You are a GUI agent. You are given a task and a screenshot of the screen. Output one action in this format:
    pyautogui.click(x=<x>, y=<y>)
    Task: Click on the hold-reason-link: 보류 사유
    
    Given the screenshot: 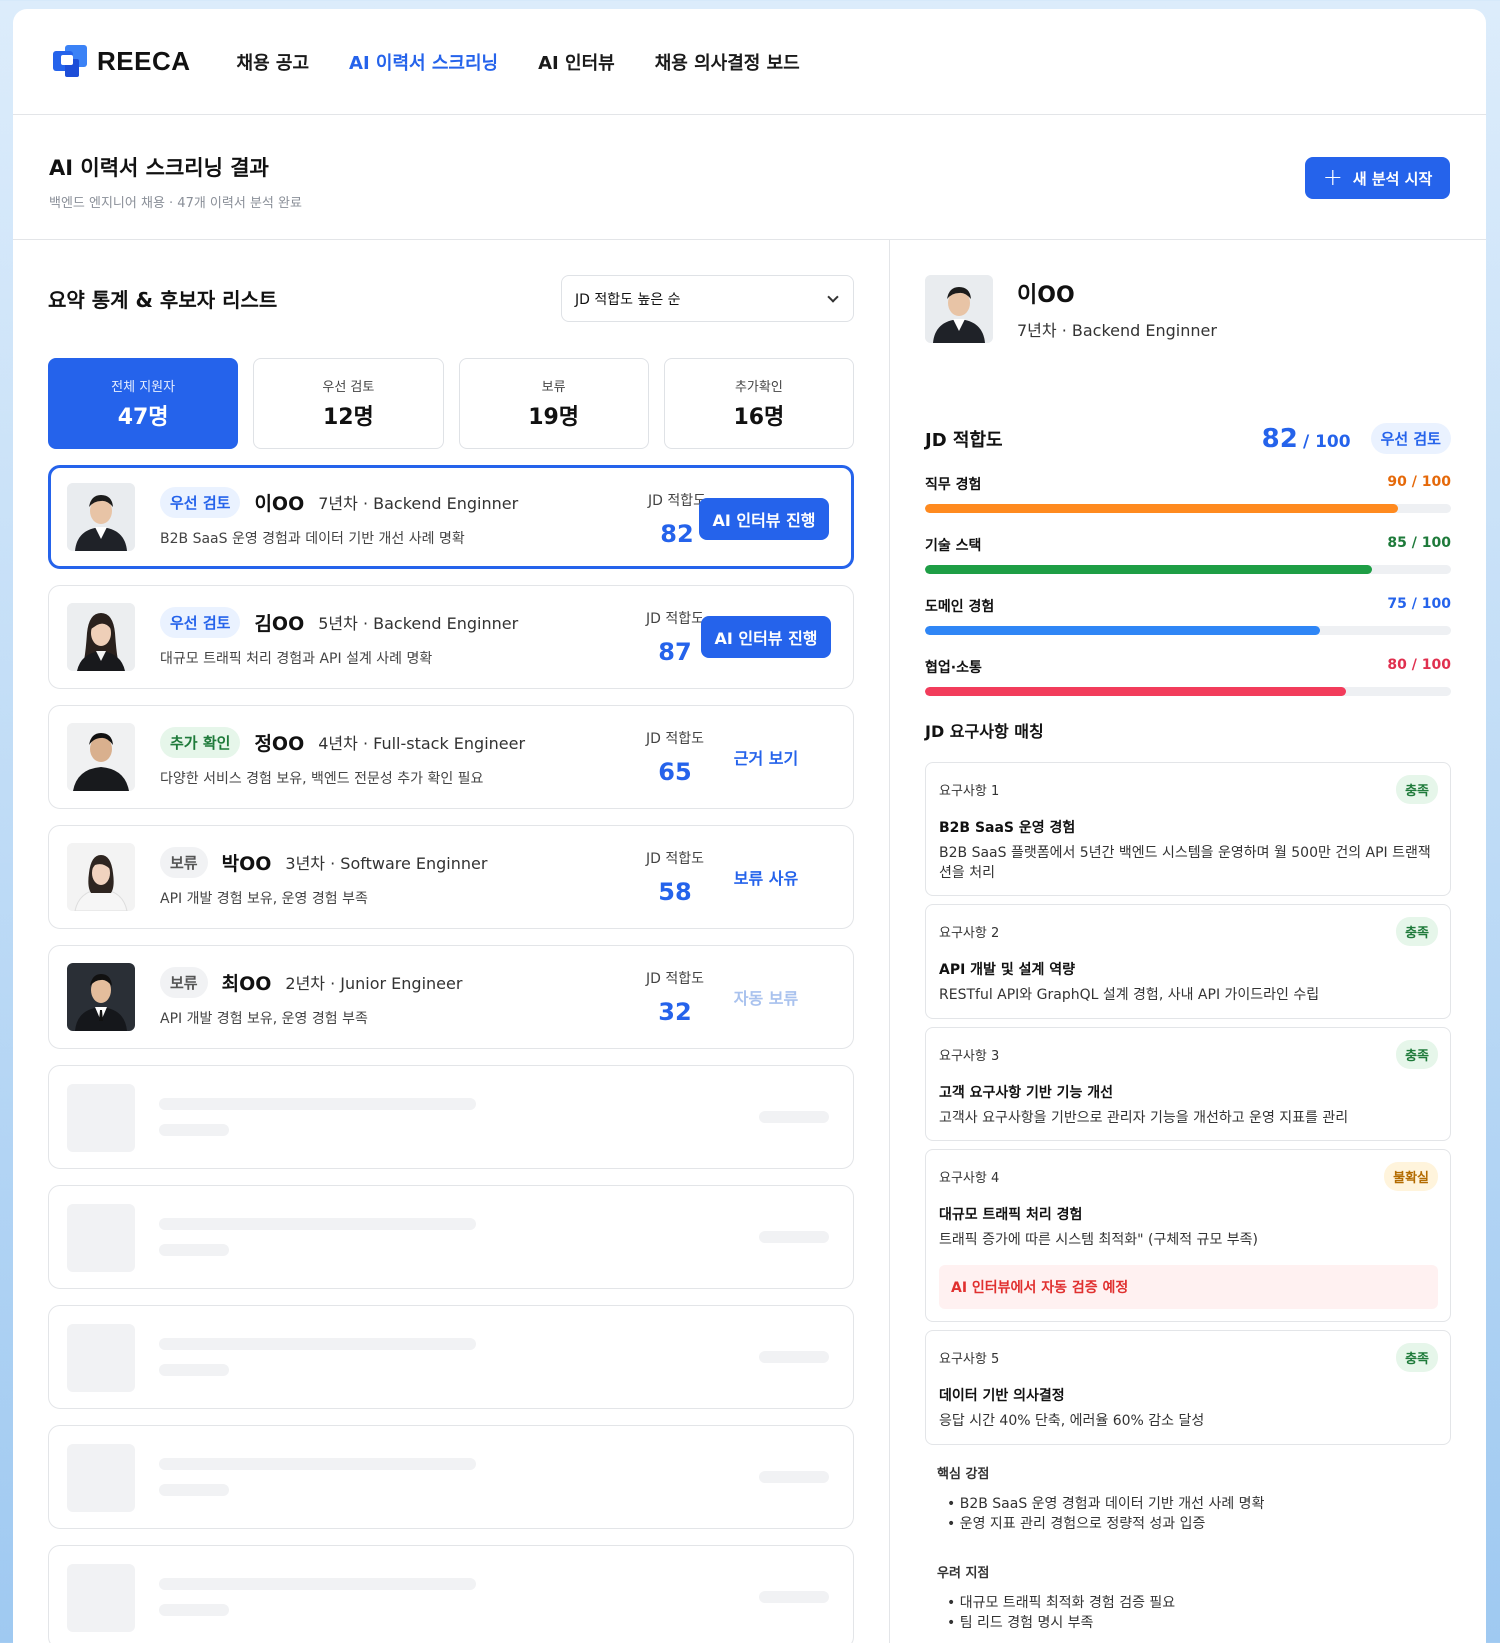 What is the action you would take?
    pyautogui.click(x=766, y=877)
    